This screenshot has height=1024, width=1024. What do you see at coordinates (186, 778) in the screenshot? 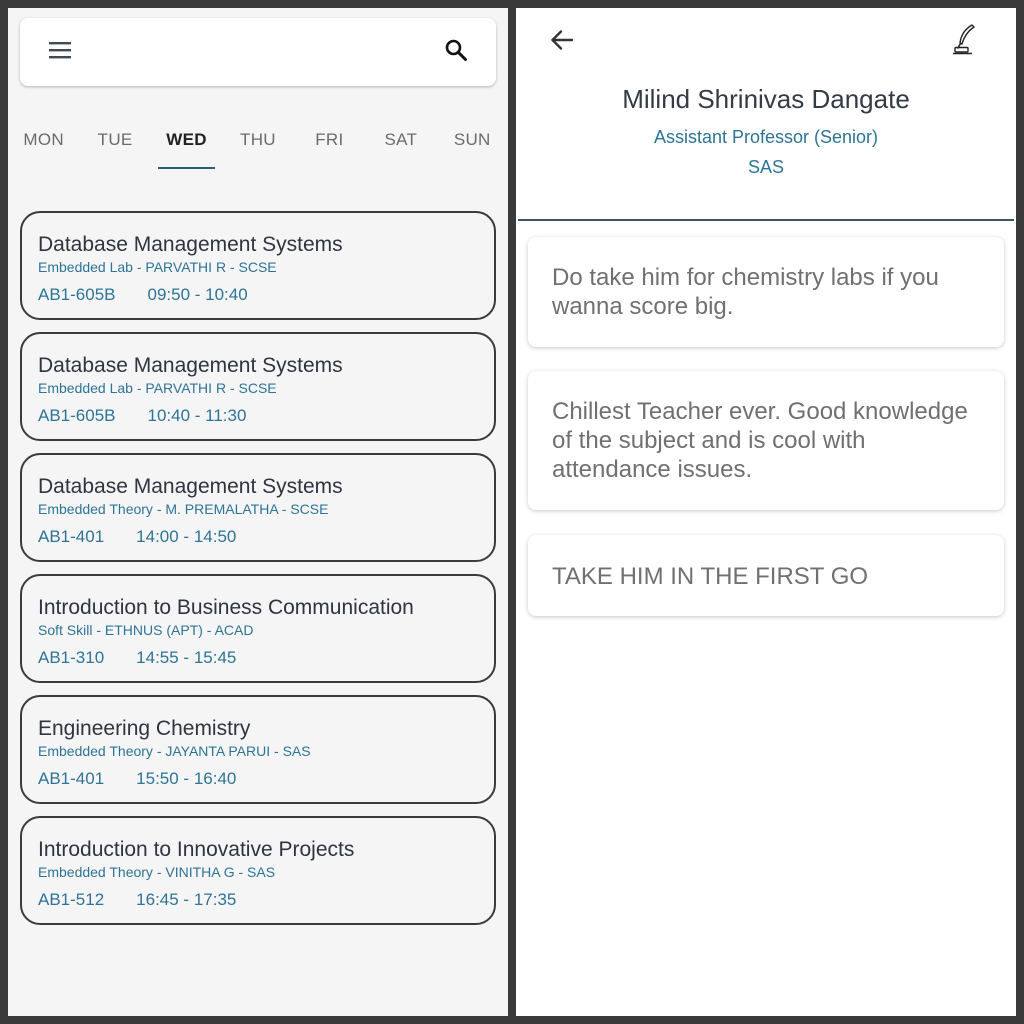
I see `class-time: 15:50 - 16:40` at bounding box center [186, 778].